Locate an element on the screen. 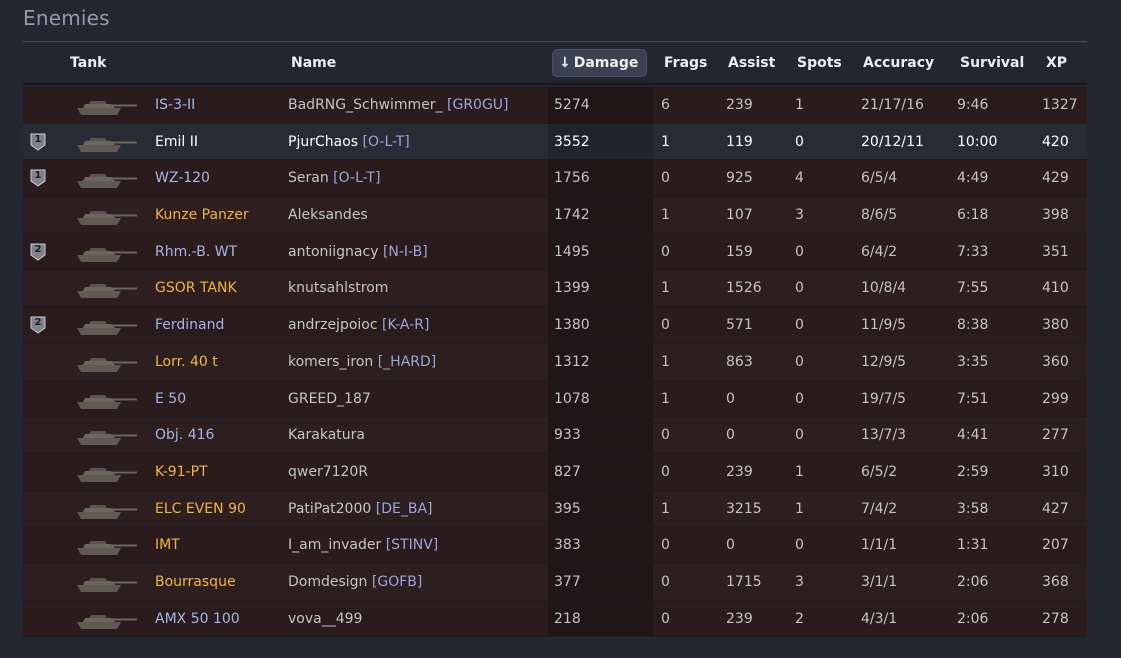 This screenshot has height=658, width=1121. xp-value: 277 is located at coordinates (1055, 435).